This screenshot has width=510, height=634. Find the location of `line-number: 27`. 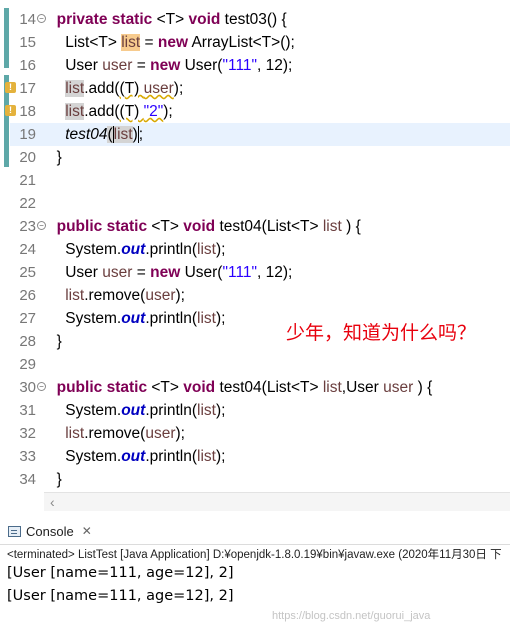

line-number: 27 is located at coordinates (27, 318).